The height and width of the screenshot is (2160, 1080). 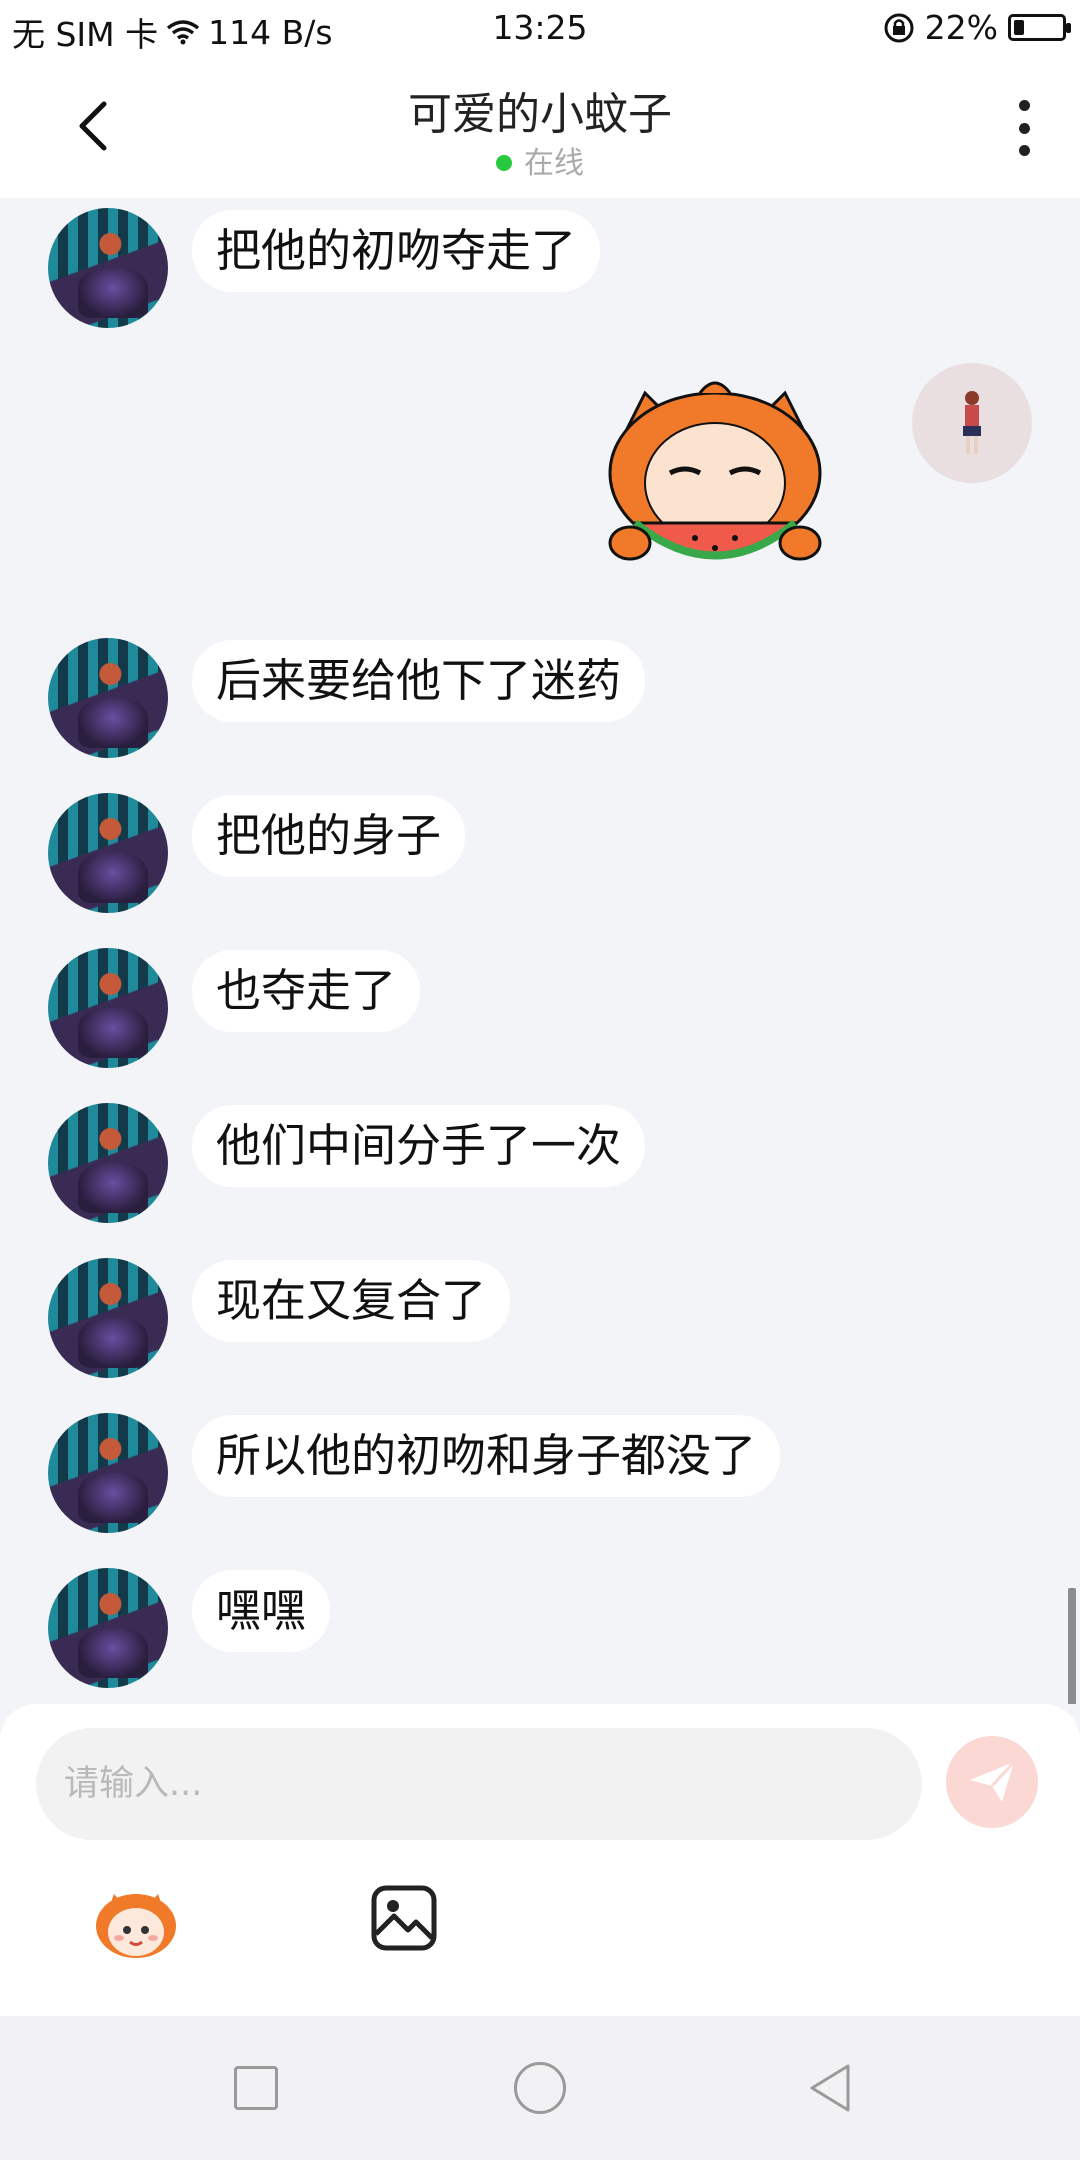 I want to click on home-button, so click(x=540, y=2088).